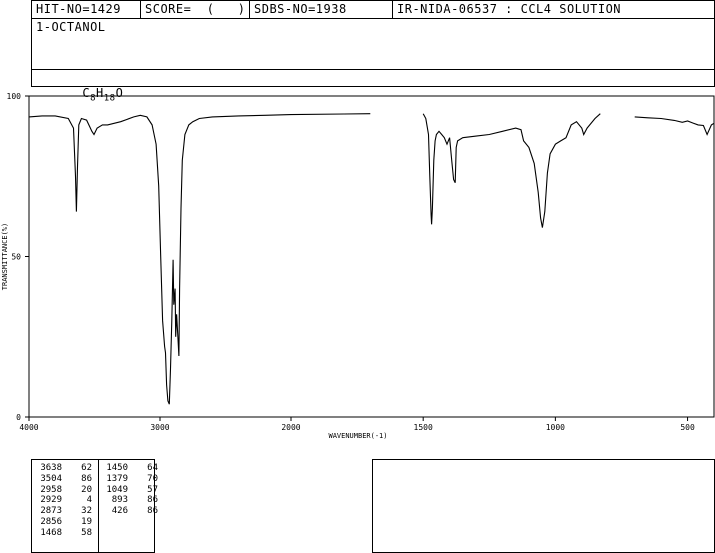  I want to click on peak-transmittance: 32, so click(86, 511).